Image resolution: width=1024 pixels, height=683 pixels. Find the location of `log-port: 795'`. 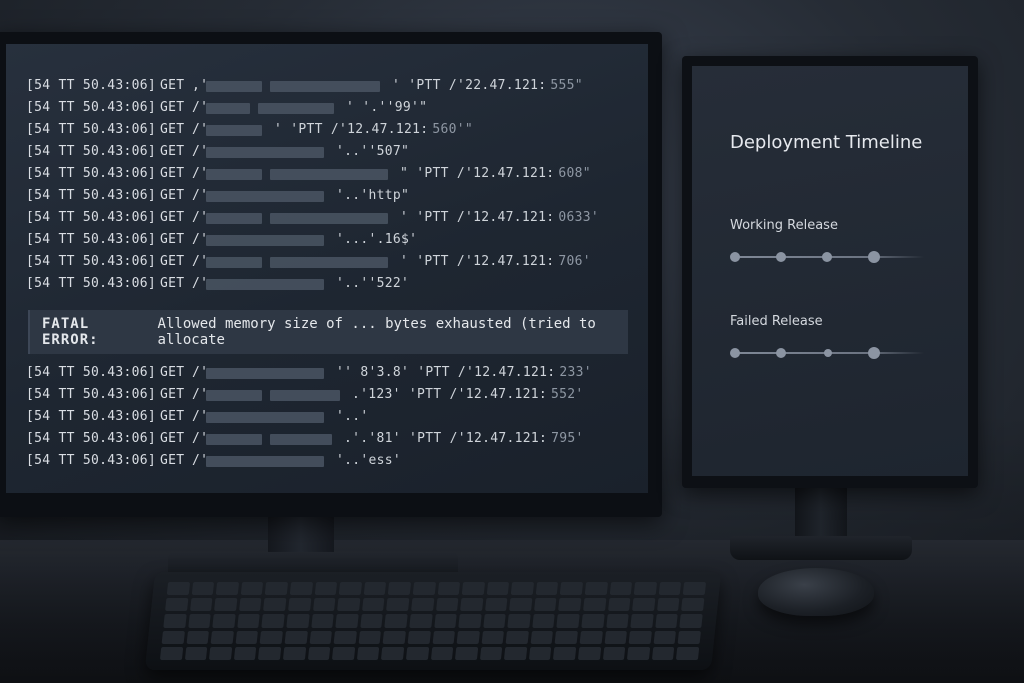

log-port: 795' is located at coordinates (567, 438).